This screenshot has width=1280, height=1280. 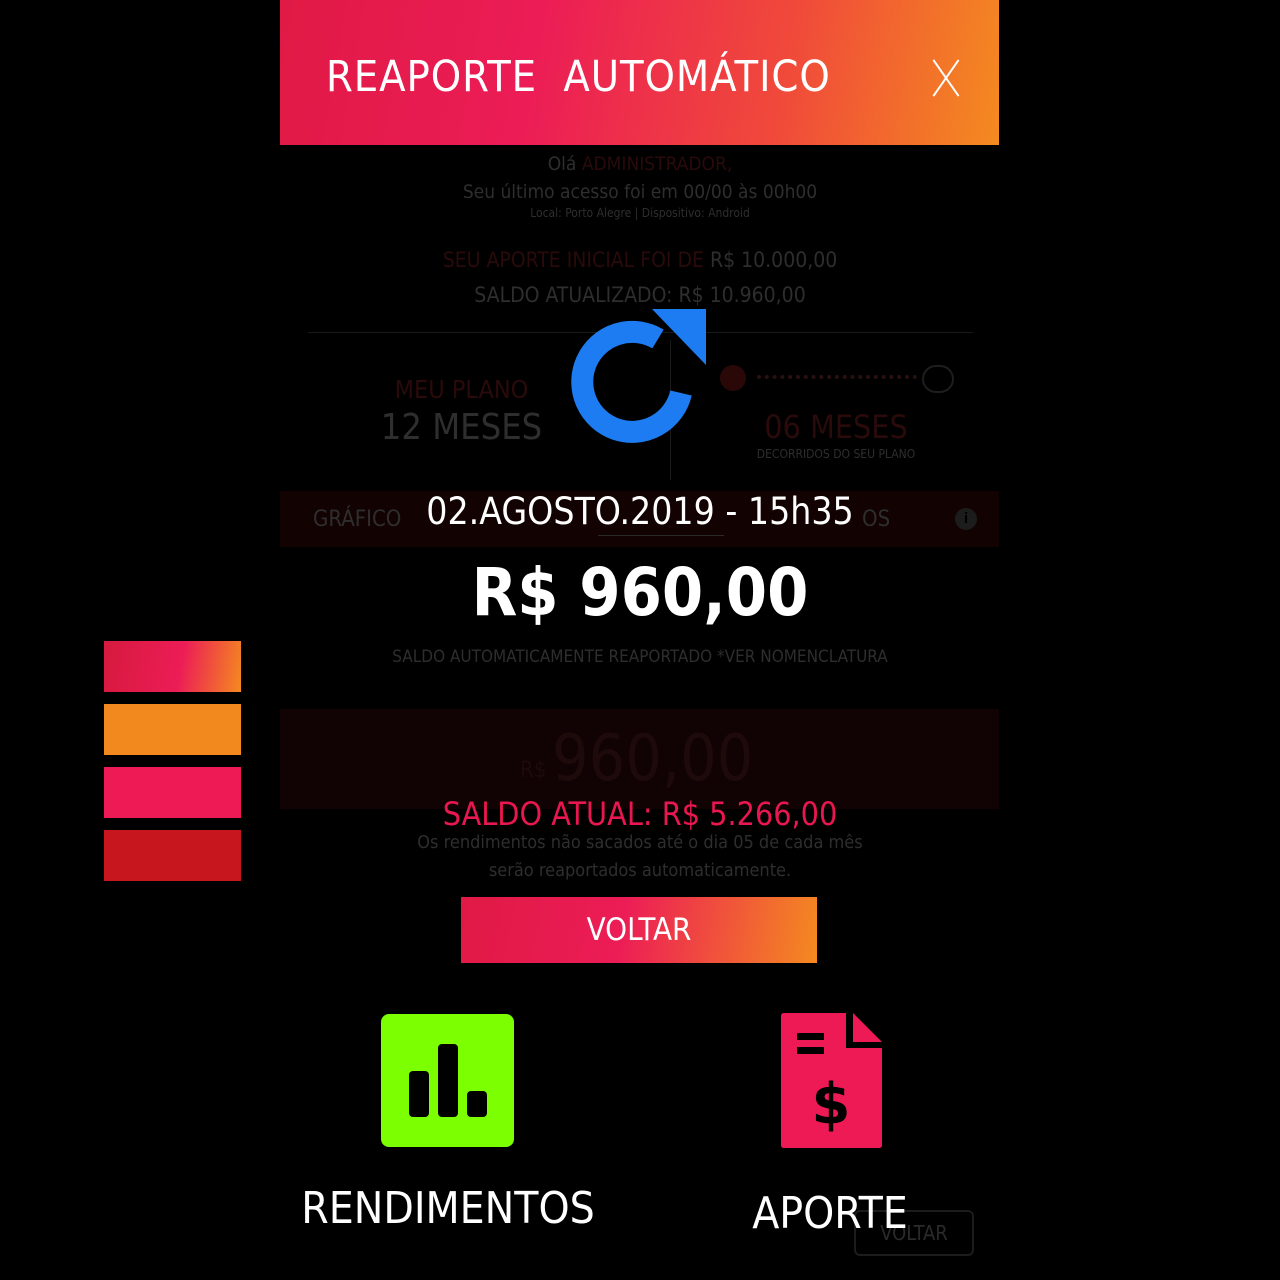 I want to click on greeting-user: ADMINISTRADOR,, so click(x=657, y=164).